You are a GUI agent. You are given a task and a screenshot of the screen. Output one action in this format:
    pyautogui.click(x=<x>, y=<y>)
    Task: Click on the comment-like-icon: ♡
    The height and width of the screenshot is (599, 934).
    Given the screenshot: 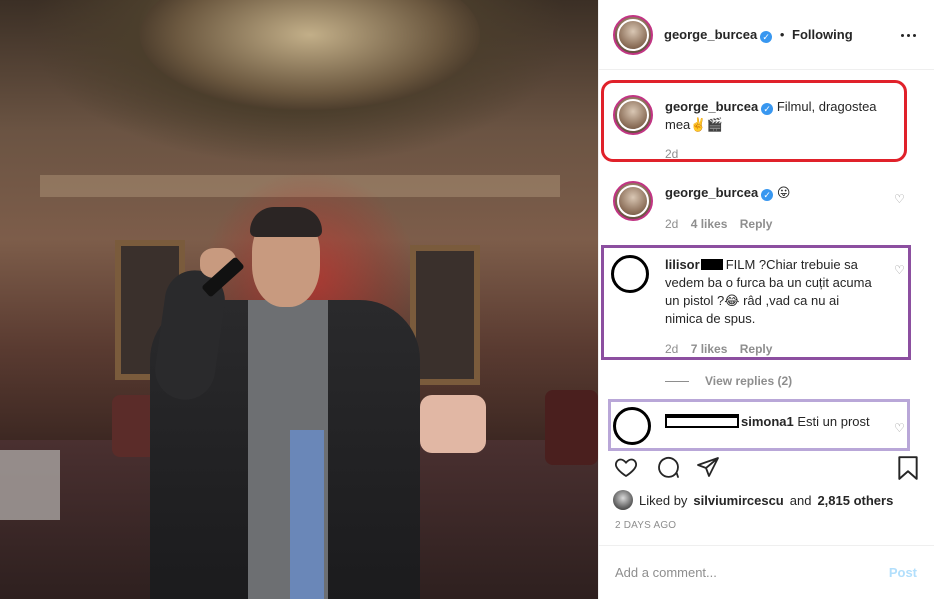 What is the action you would take?
    pyautogui.click(x=900, y=199)
    